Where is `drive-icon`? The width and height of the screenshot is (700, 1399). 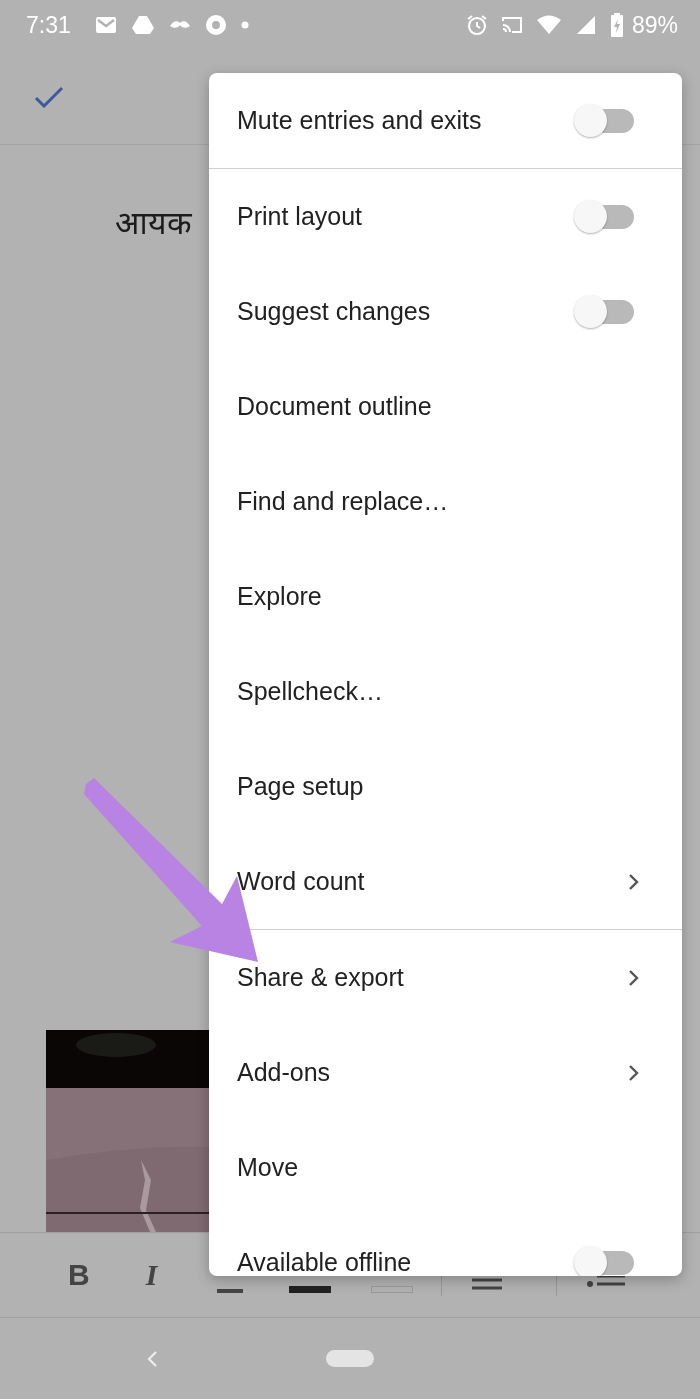 drive-icon is located at coordinates (142, 25).